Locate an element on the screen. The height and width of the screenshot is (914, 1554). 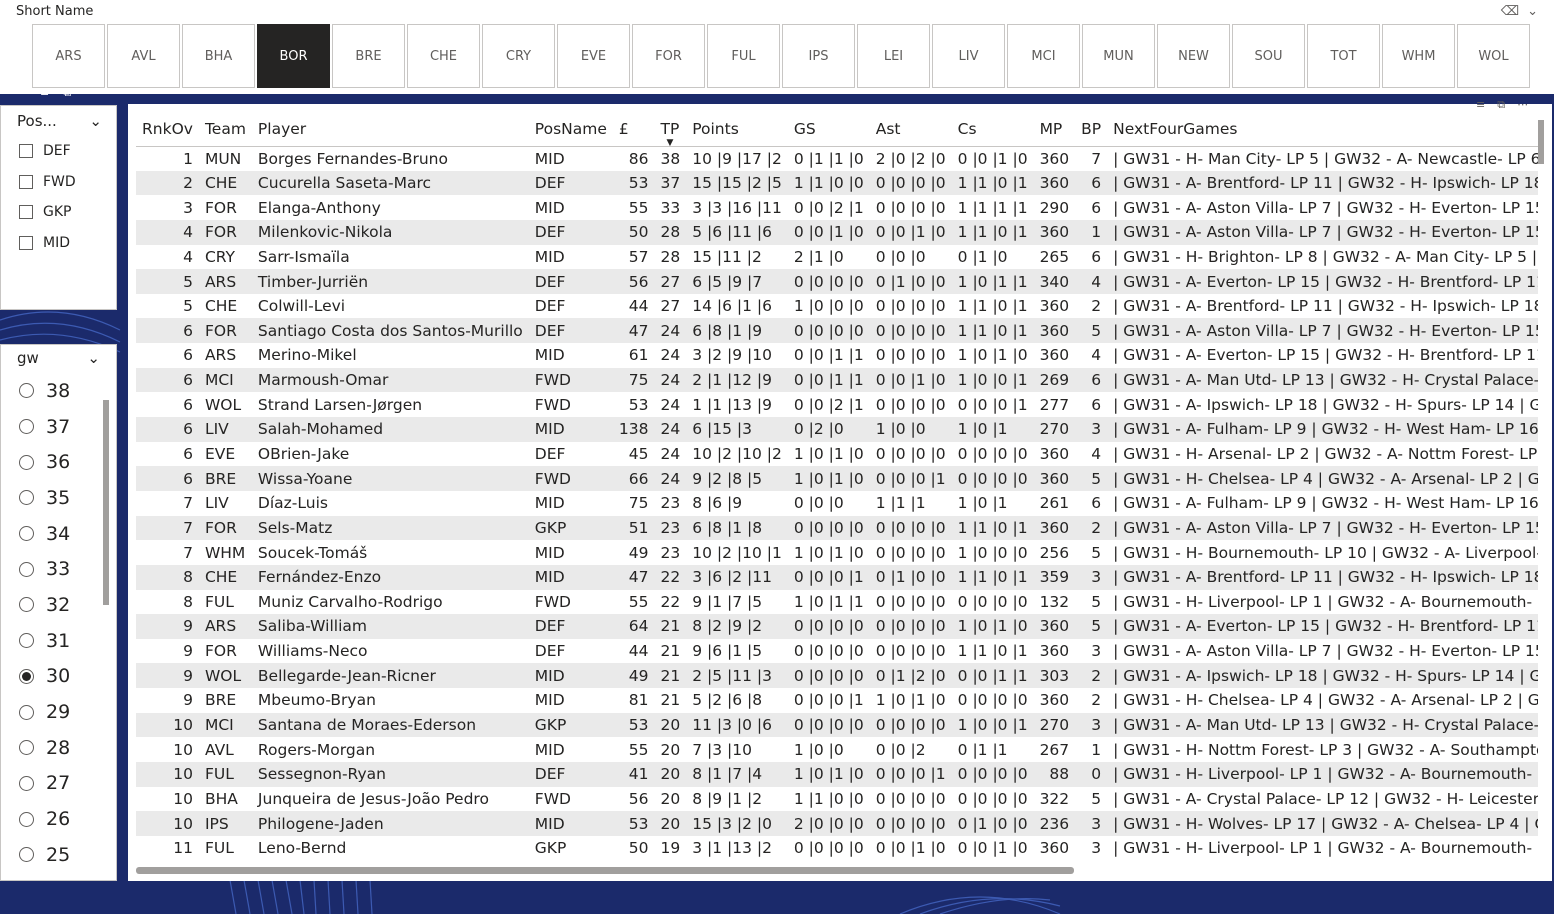
team-button-cry: CRY is located at coordinates (518, 56).